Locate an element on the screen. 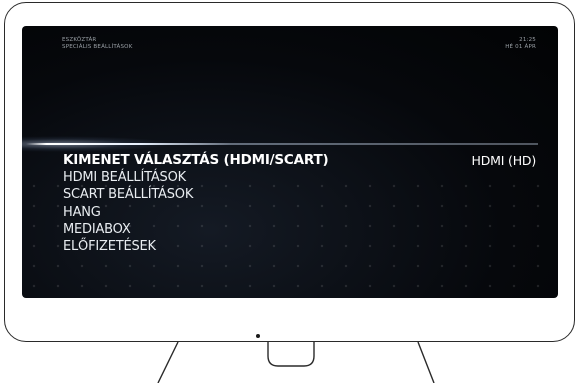 The height and width of the screenshot is (383, 583). tv-stand-icon is located at coordinates (296, 362).